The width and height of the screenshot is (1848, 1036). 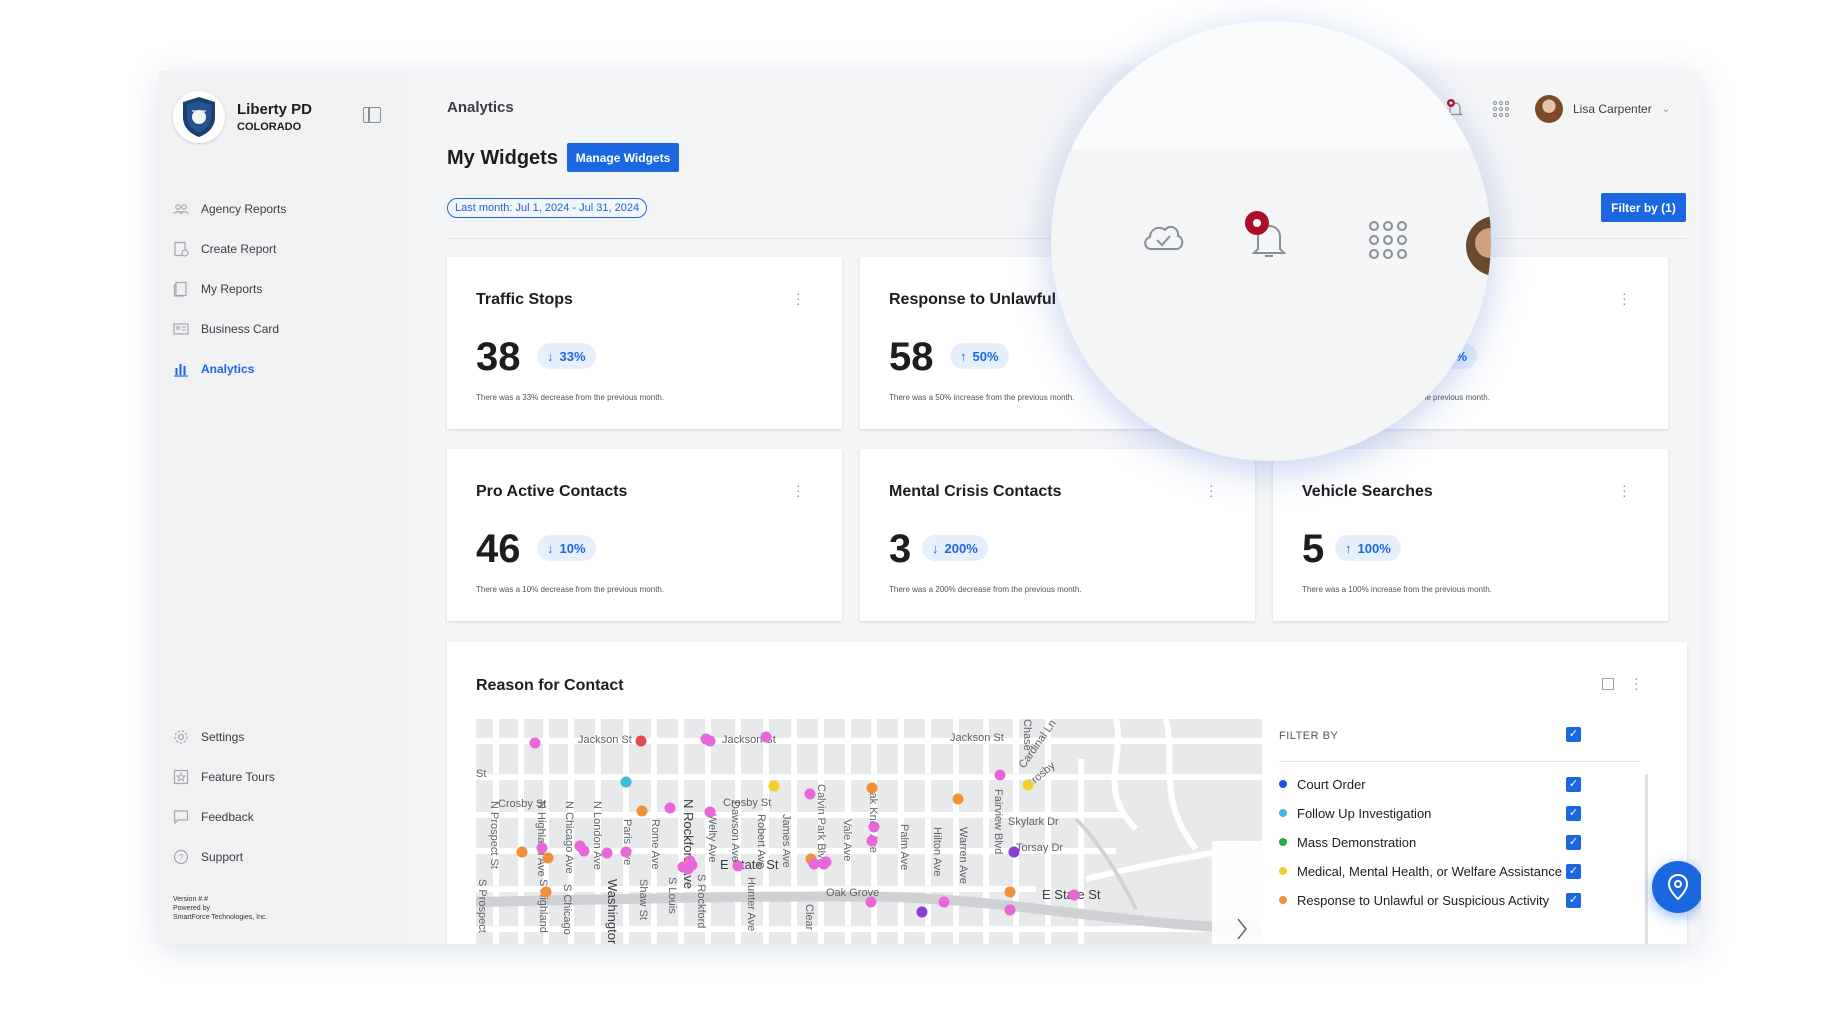 I want to click on sidebar-item-feature-tours: Feature Tours, so click(x=224, y=777).